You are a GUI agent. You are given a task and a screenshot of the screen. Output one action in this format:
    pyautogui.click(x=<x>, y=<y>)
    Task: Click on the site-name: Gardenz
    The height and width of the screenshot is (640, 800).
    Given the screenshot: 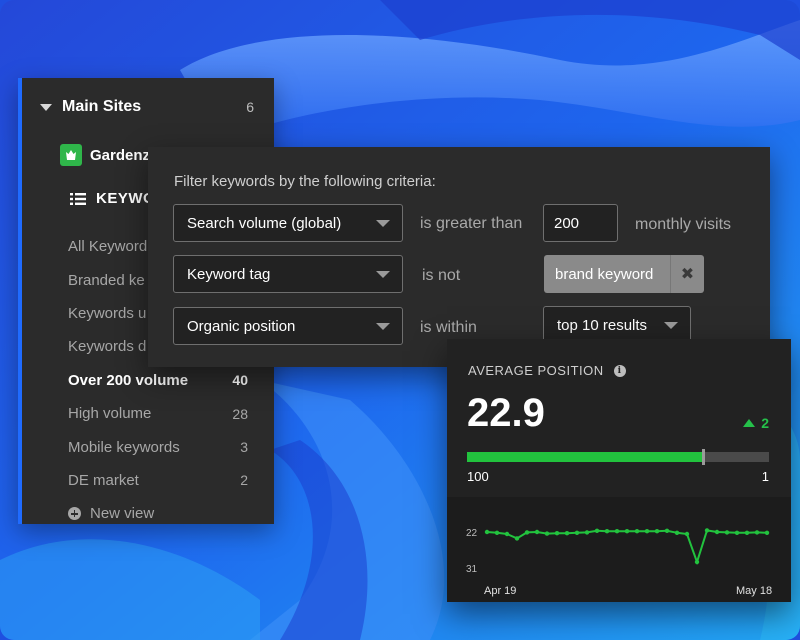 What is the action you would take?
    pyautogui.click(x=120, y=155)
    